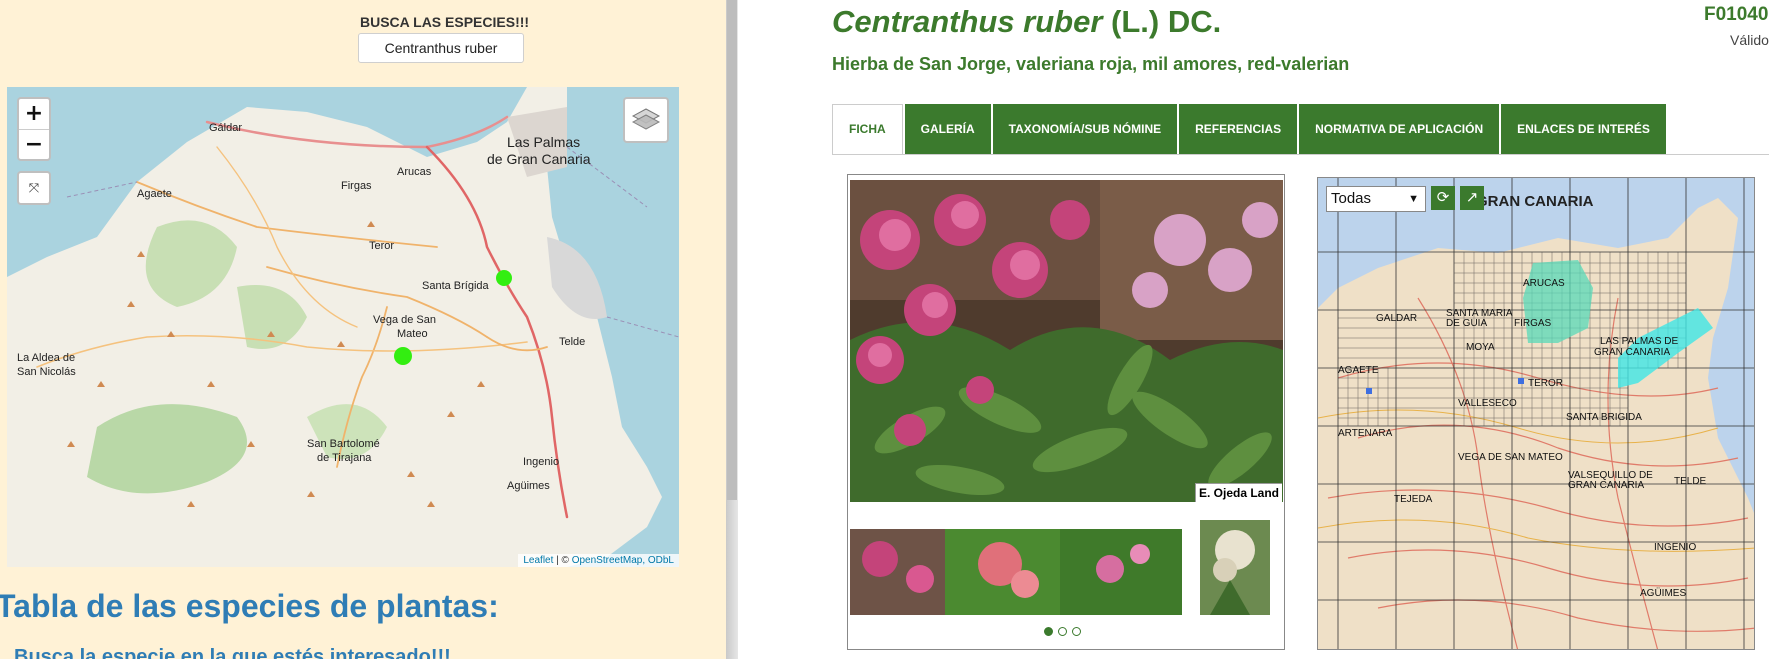  What do you see at coordinates (381, 246) in the screenshot?
I see `place-teror: Teror` at bounding box center [381, 246].